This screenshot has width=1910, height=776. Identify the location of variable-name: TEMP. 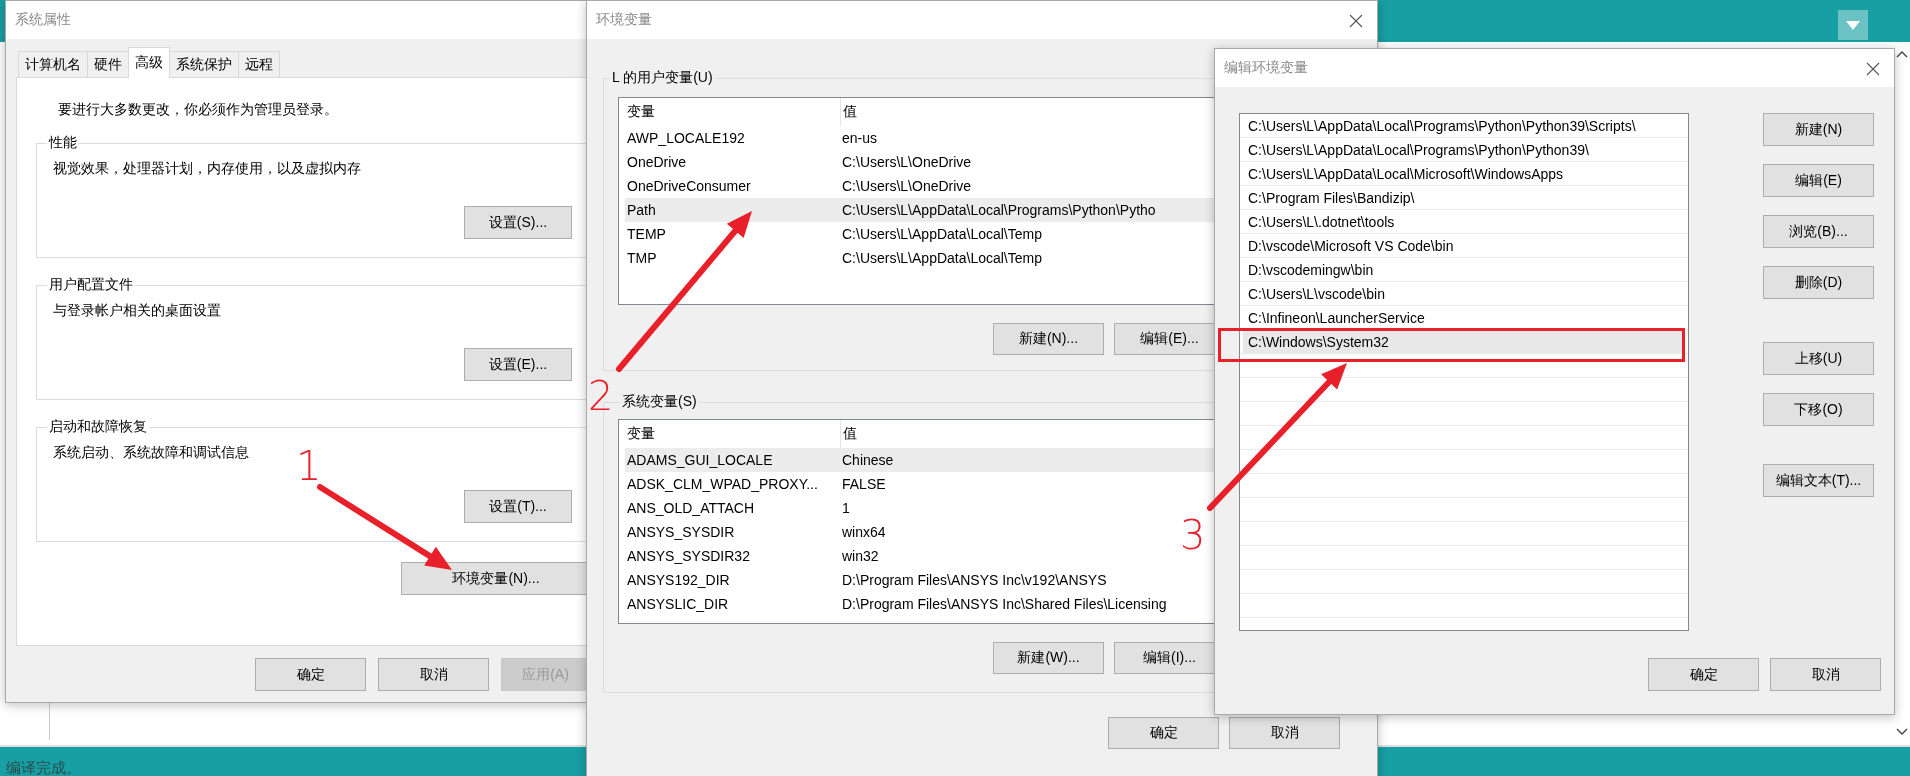
(646, 234).